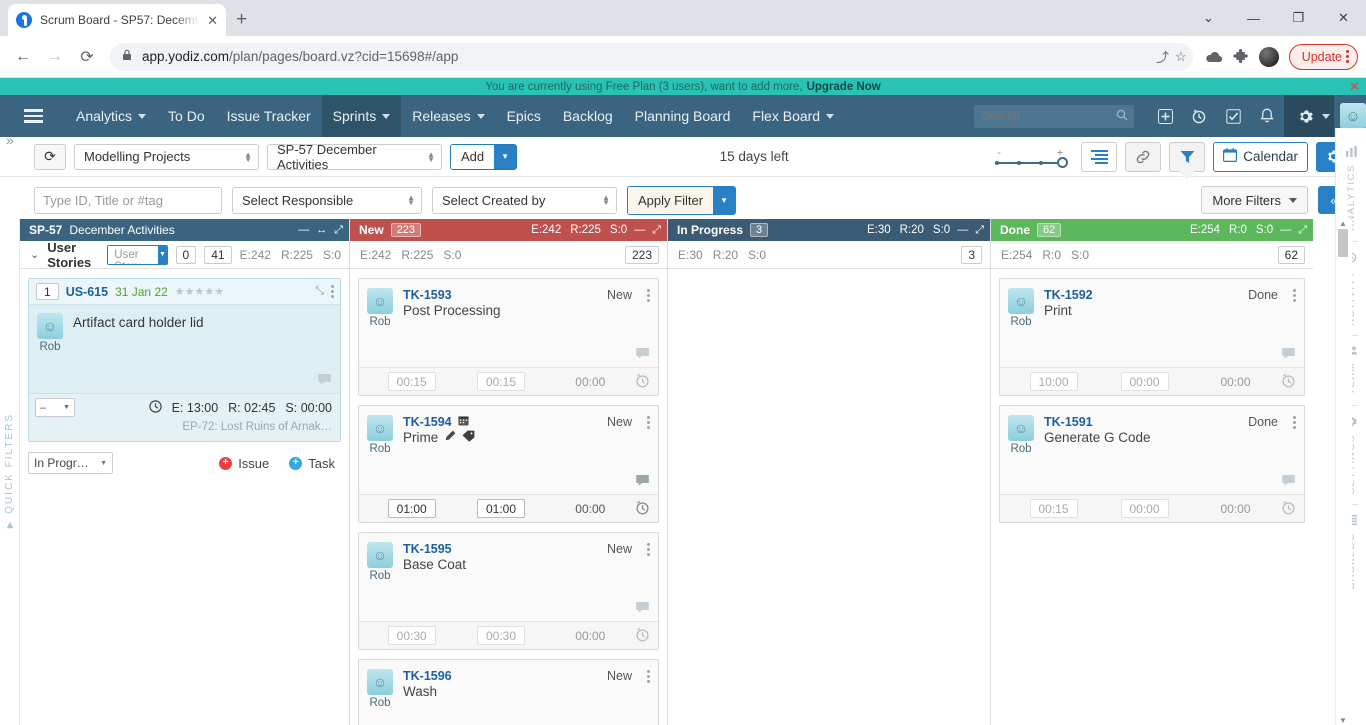  Describe the element at coordinates (452, 295) in the screenshot. I see `task-id: TK-1593` at that location.